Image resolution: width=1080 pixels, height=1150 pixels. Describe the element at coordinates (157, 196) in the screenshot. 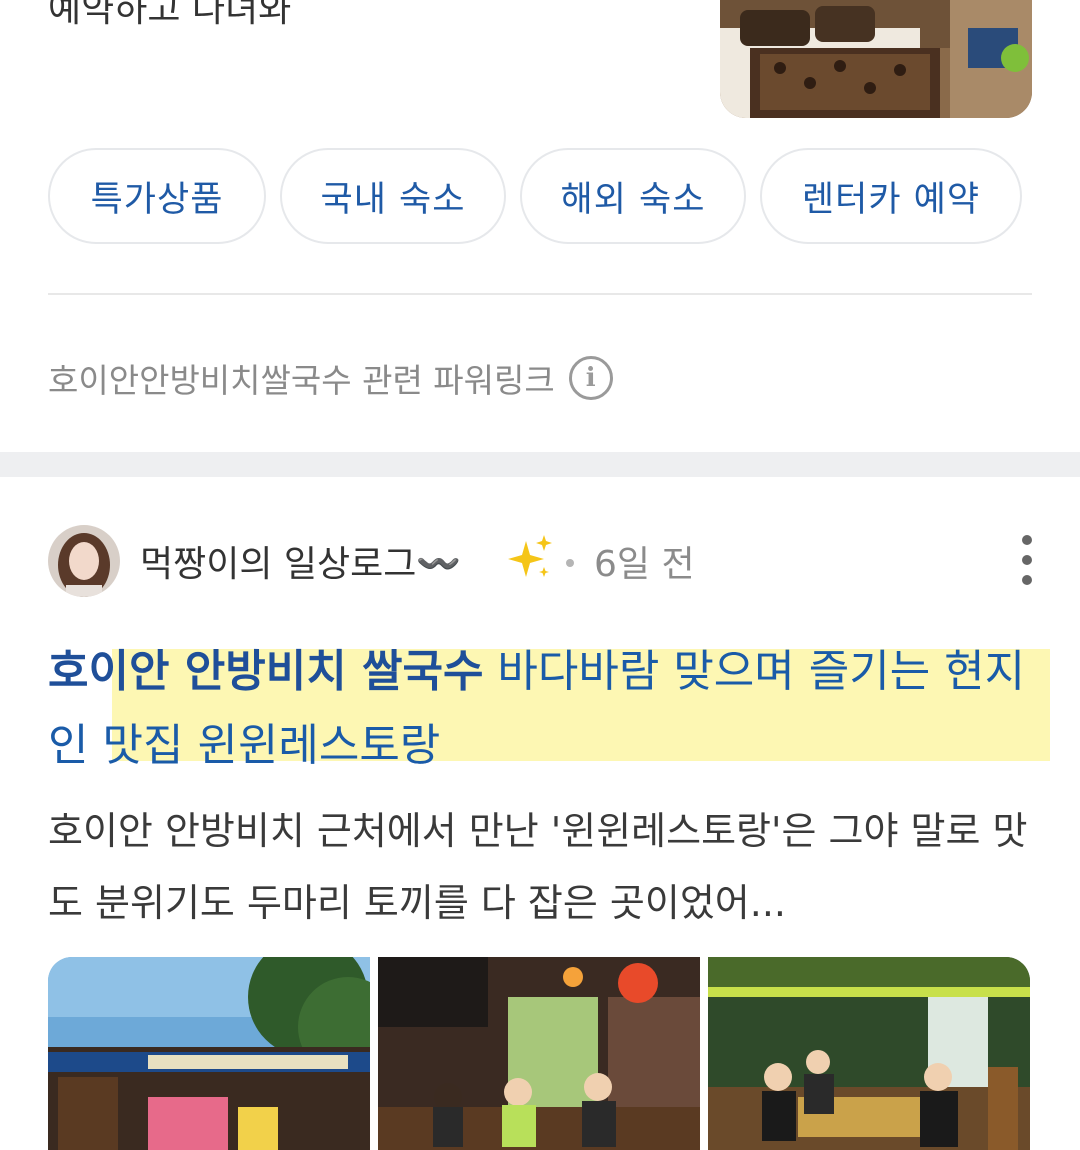

I see `chip-special-deals: 특가상품` at that location.